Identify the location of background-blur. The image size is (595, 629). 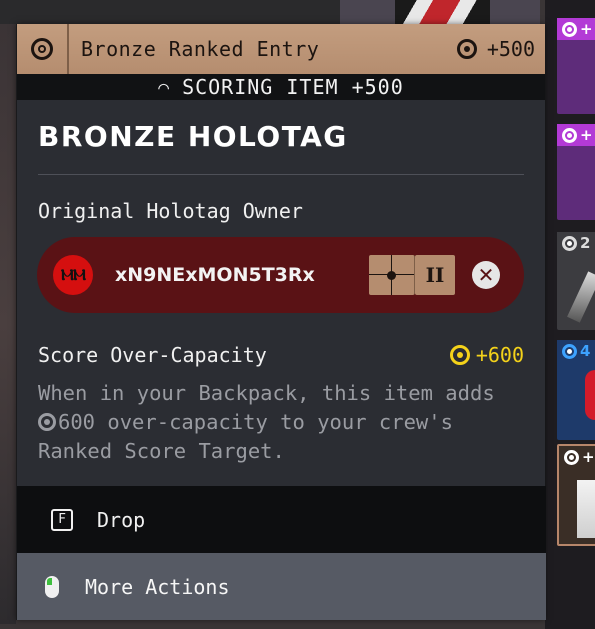
(8, 324).